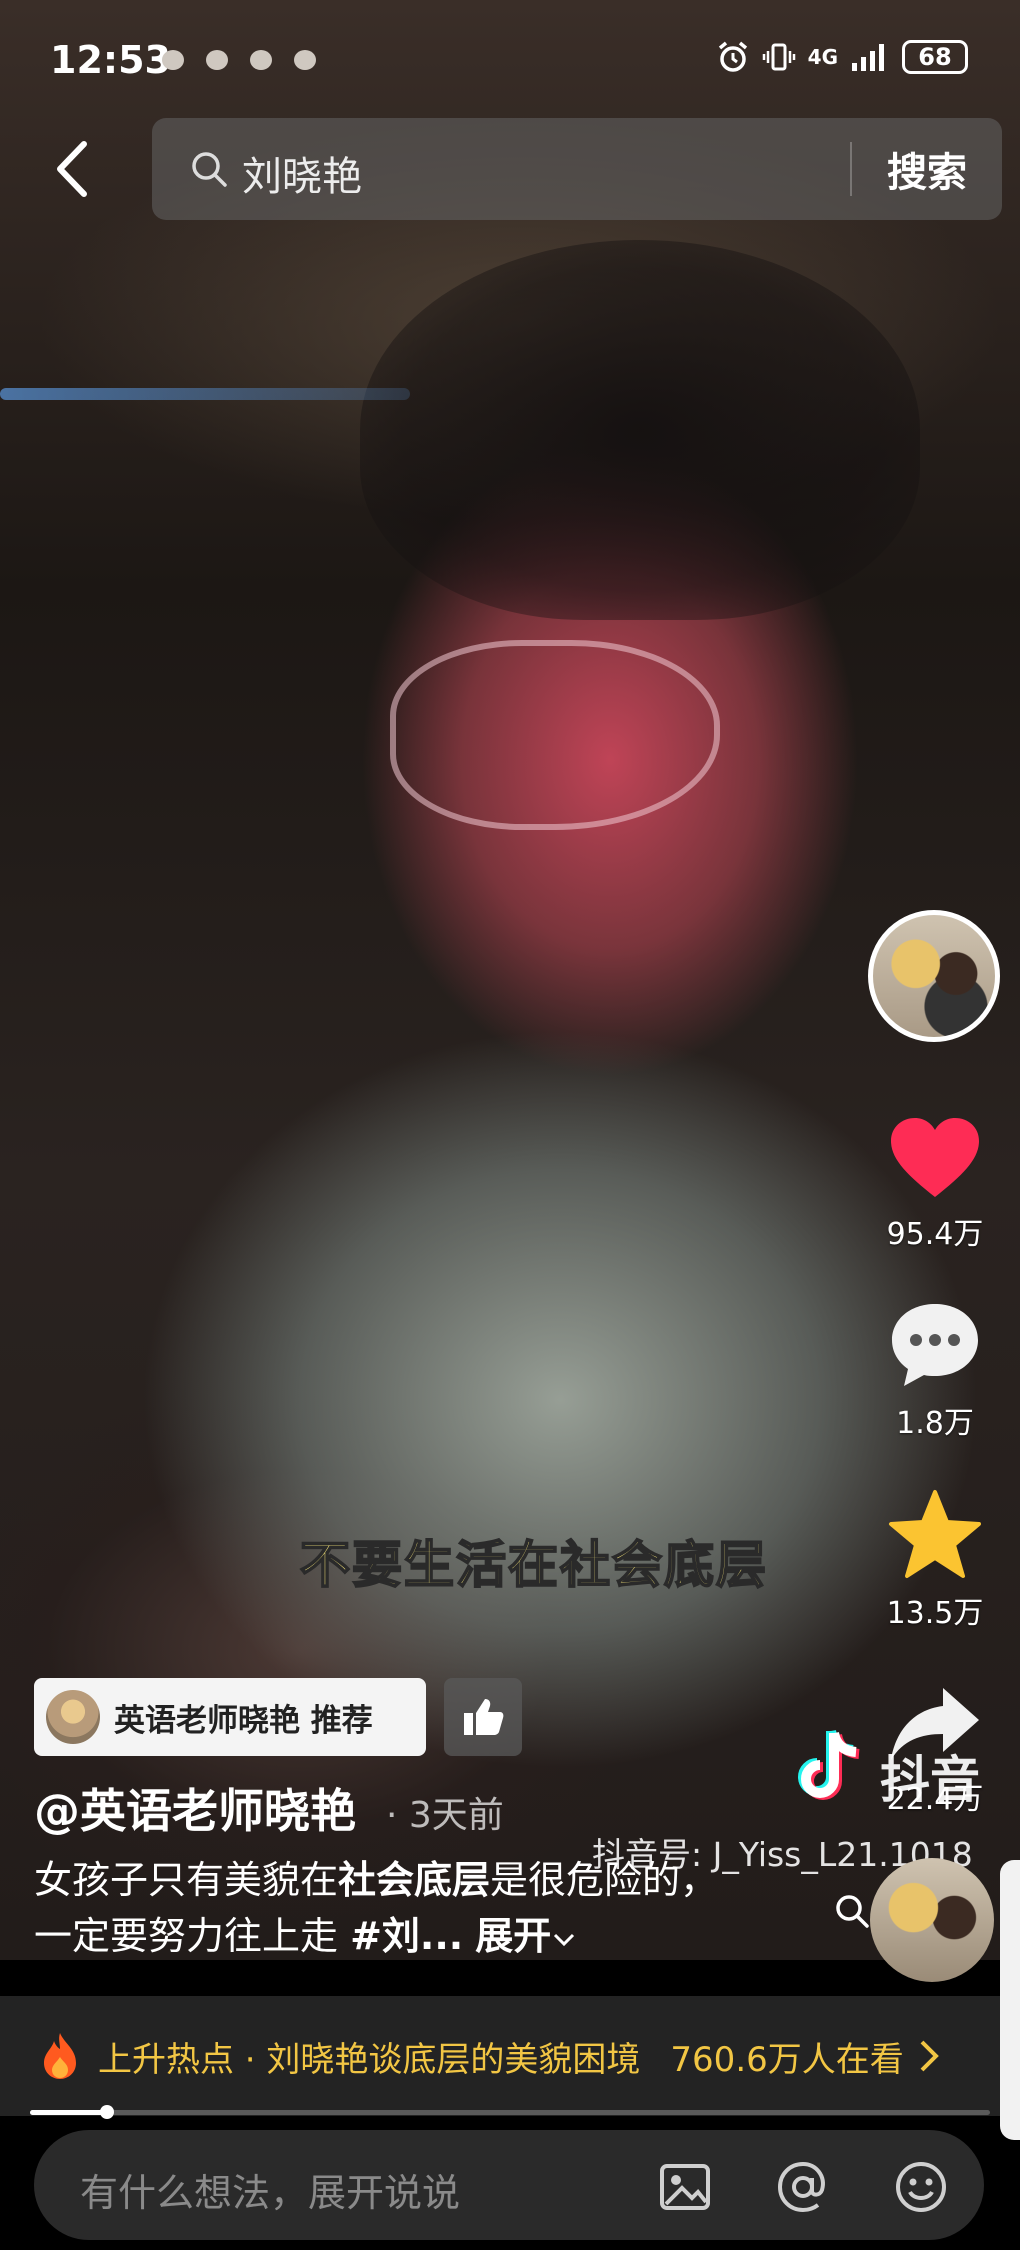 Image resolution: width=1020 pixels, height=2250 pixels. I want to click on description-text: 女孩子只有美貌在, so click(186, 1880).